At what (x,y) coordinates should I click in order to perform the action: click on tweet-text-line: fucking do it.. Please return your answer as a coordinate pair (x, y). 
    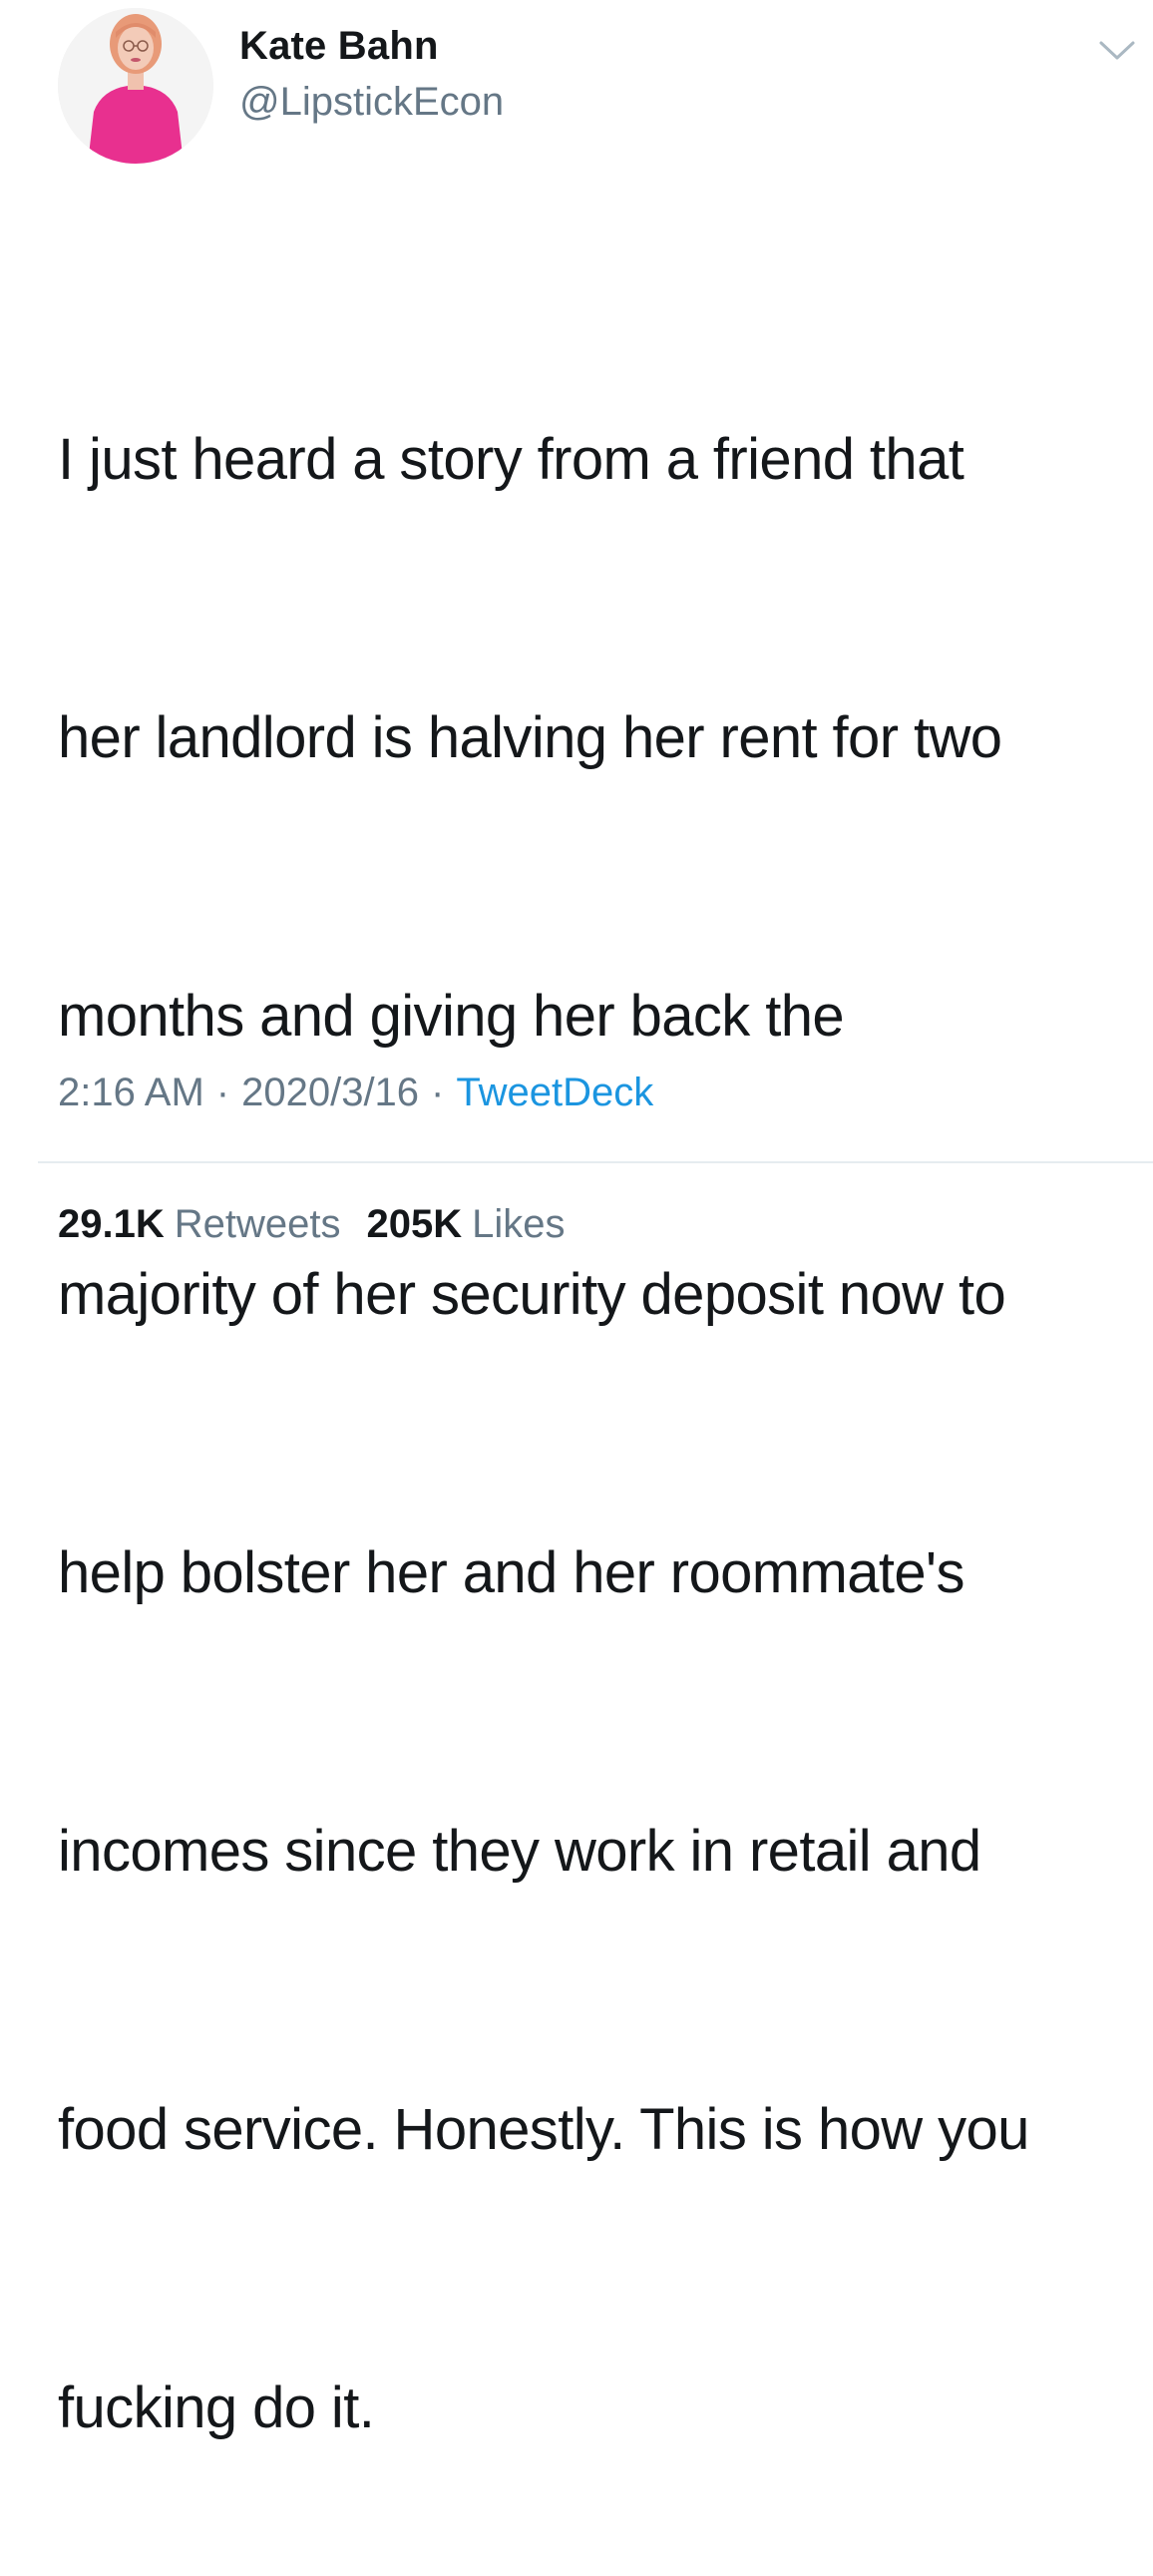
    Looking at the image, I should click on (216, 2407).